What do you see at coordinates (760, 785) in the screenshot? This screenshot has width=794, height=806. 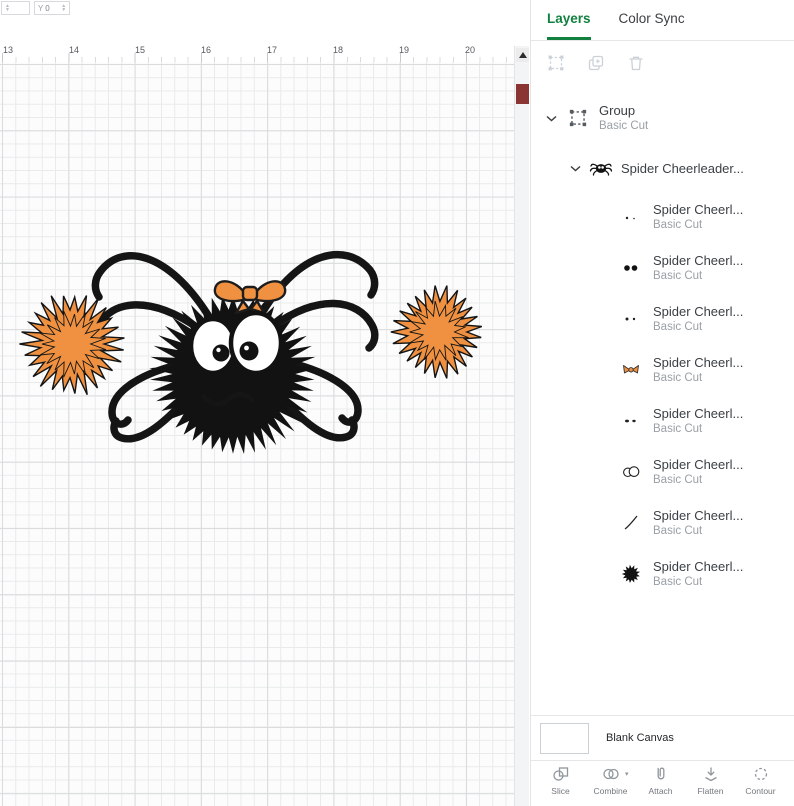 I see `contour-button: Contour` at bounding box center [760, 785].